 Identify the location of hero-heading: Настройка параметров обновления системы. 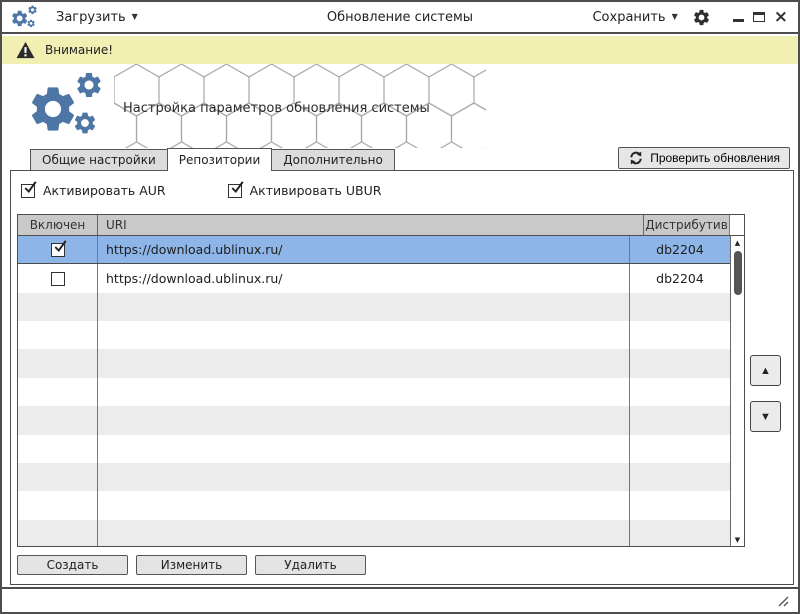
(276, 108).